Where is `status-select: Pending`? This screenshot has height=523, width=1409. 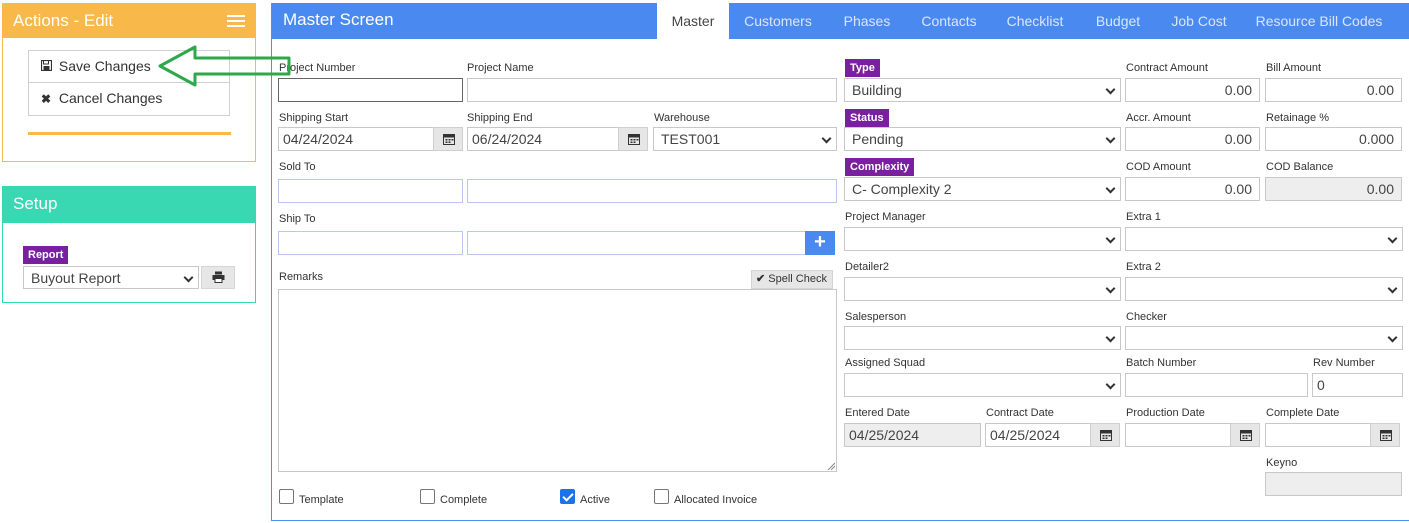 status-select: Pending is located at coordinates (982, 139).